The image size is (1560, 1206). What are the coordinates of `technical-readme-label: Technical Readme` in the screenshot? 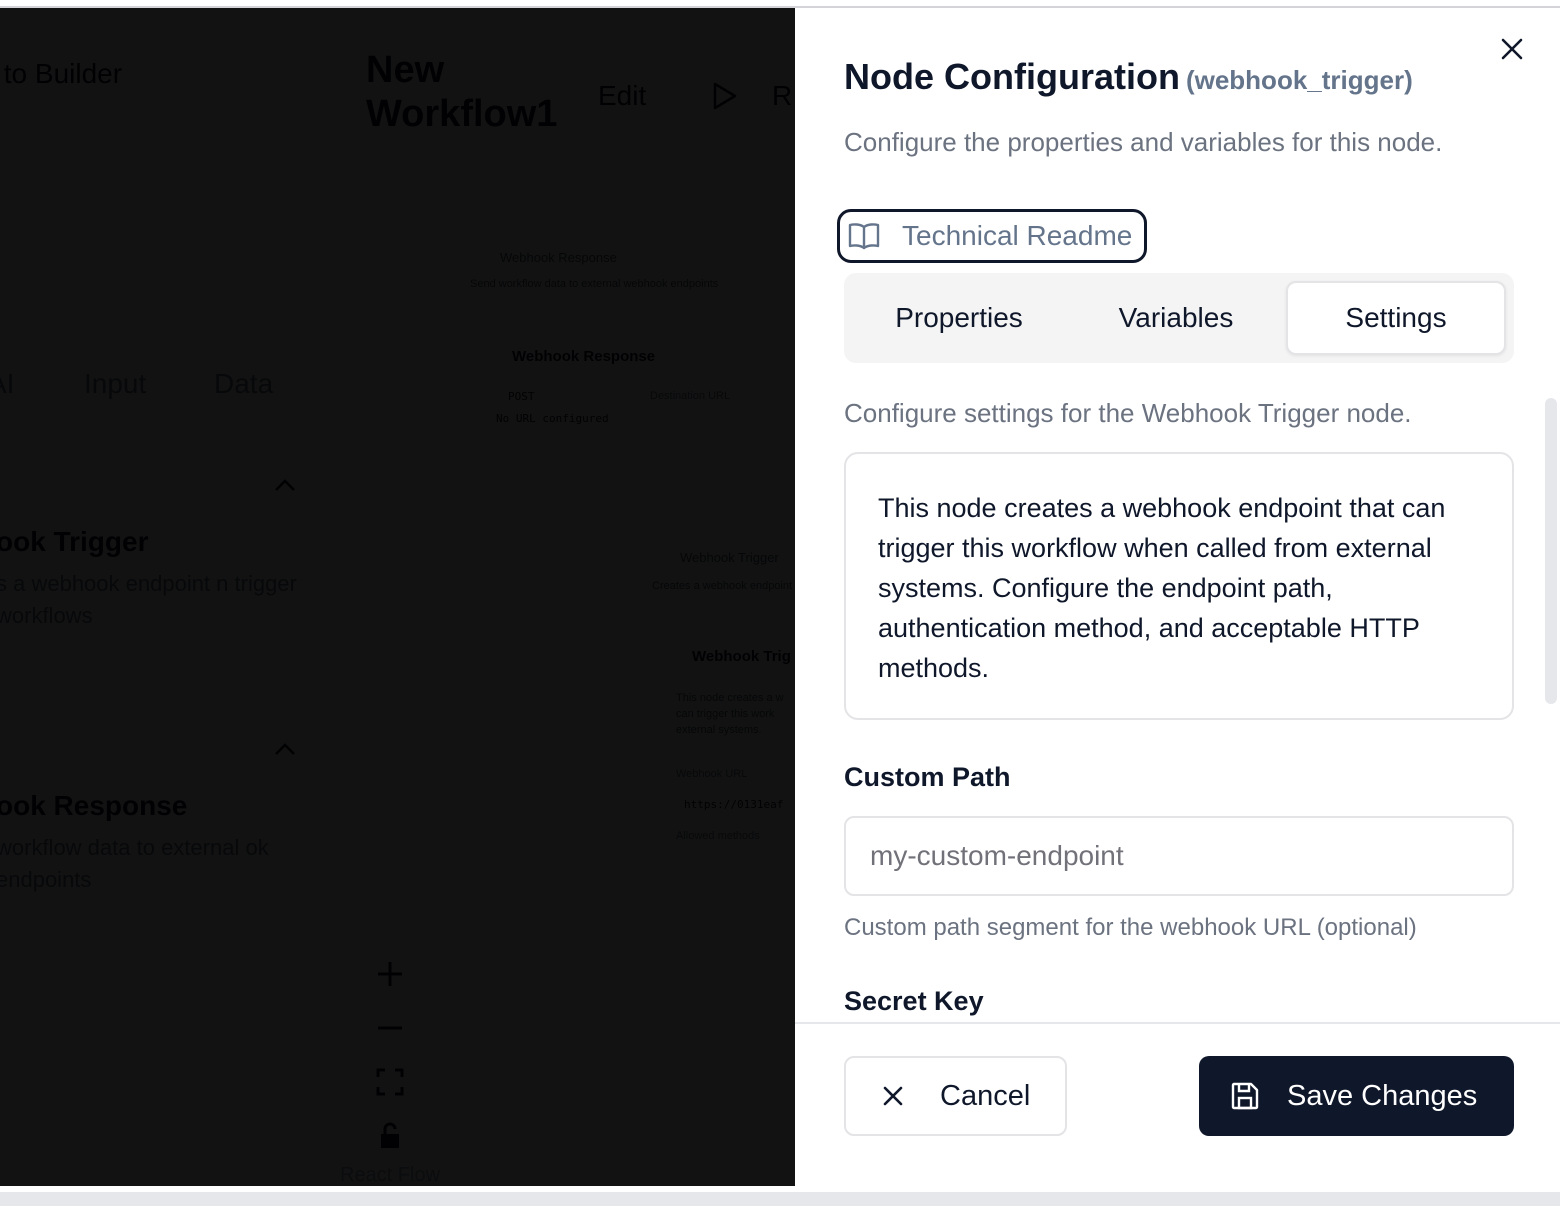 It's located at (1017, 235).